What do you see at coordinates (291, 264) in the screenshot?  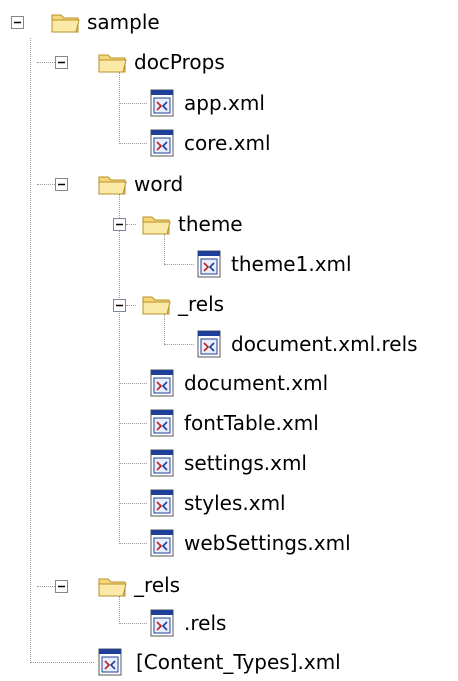 I see `tree-node-label: theme1.xml` at bounding box center [291, 264].